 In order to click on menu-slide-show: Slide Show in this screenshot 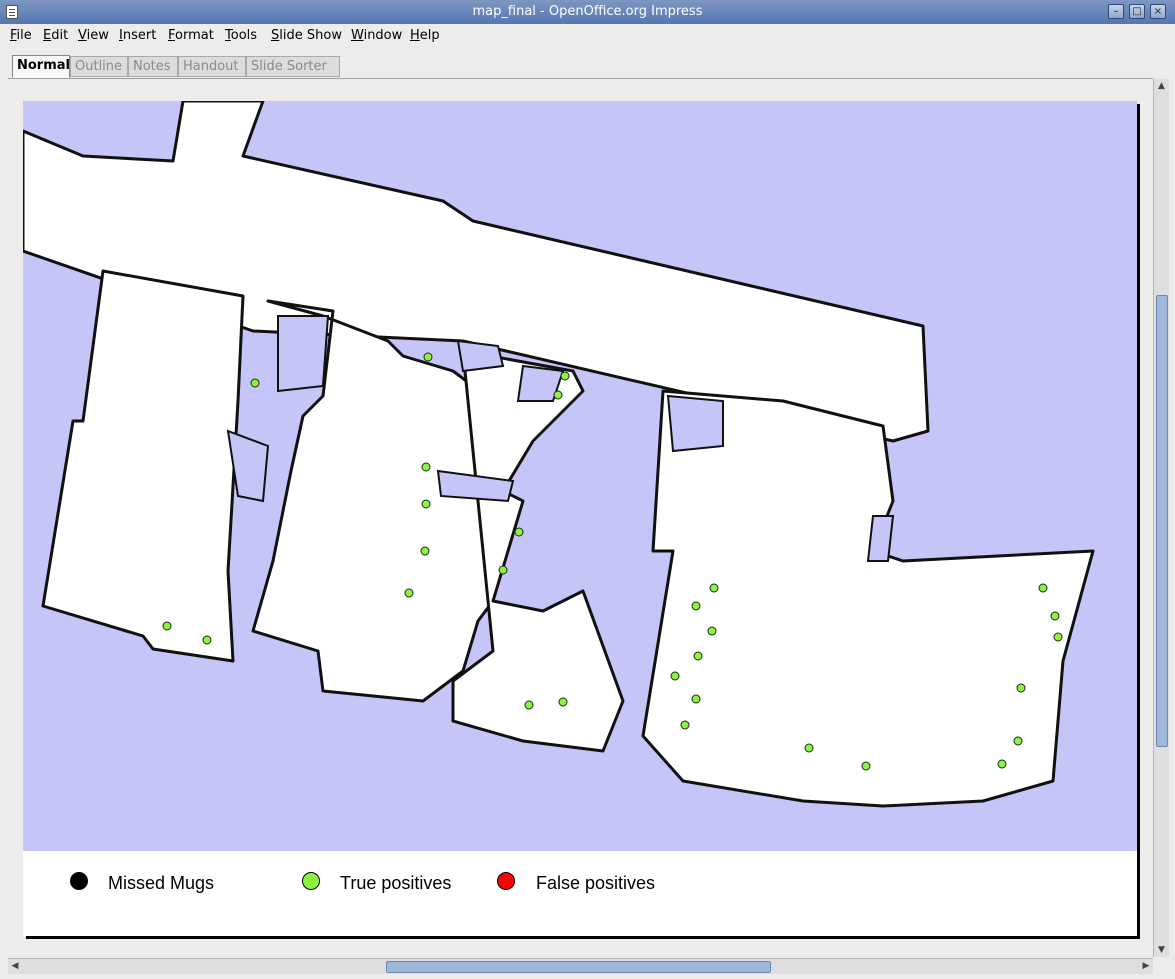, I will do `click(306, 35)`.